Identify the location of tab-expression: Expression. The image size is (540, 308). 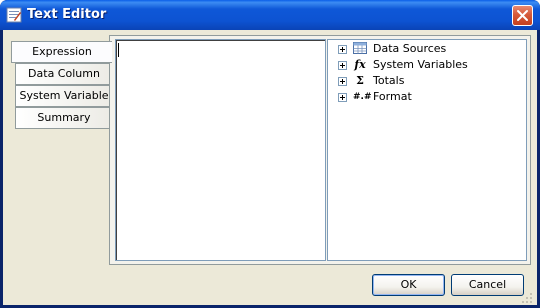
(61, 52).